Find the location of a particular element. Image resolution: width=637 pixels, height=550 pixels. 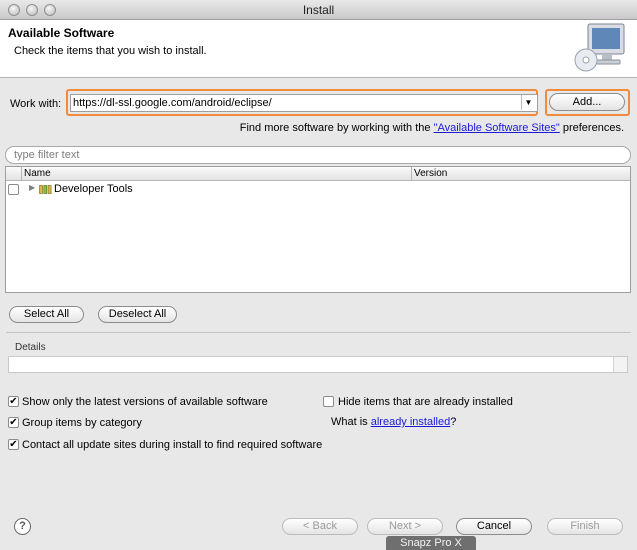

what-is-installed-text: What is already installed? is located at coordinates (393, 422).